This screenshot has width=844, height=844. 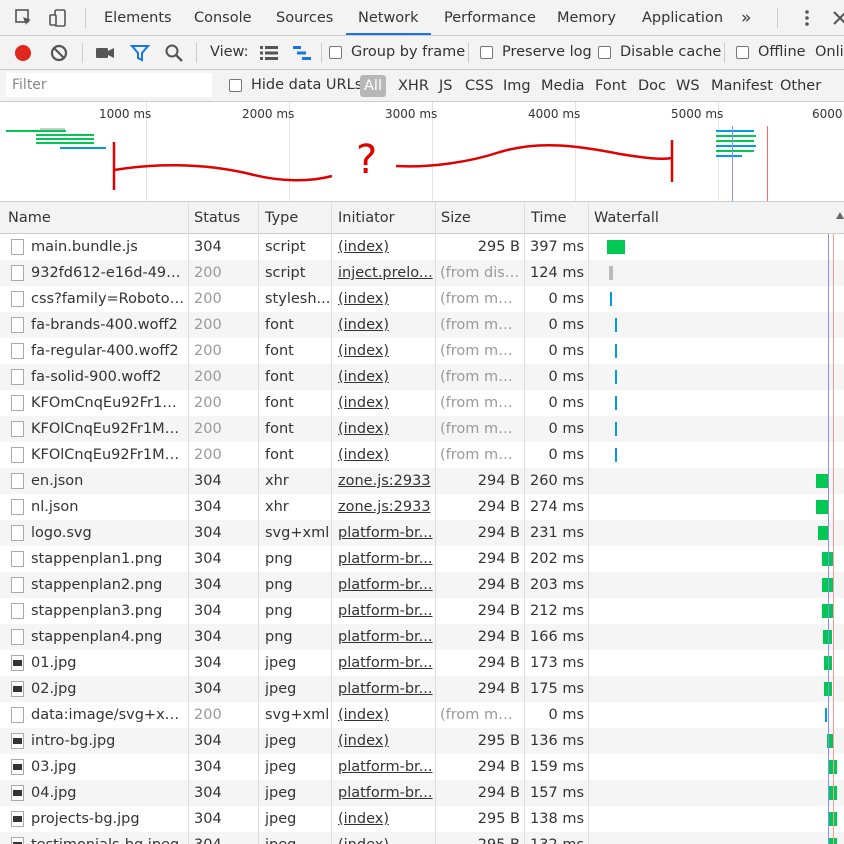 What do you see at coordinates (109, 85) in the screenshot?
I see `filter-input` at bounding box center [109, 85].